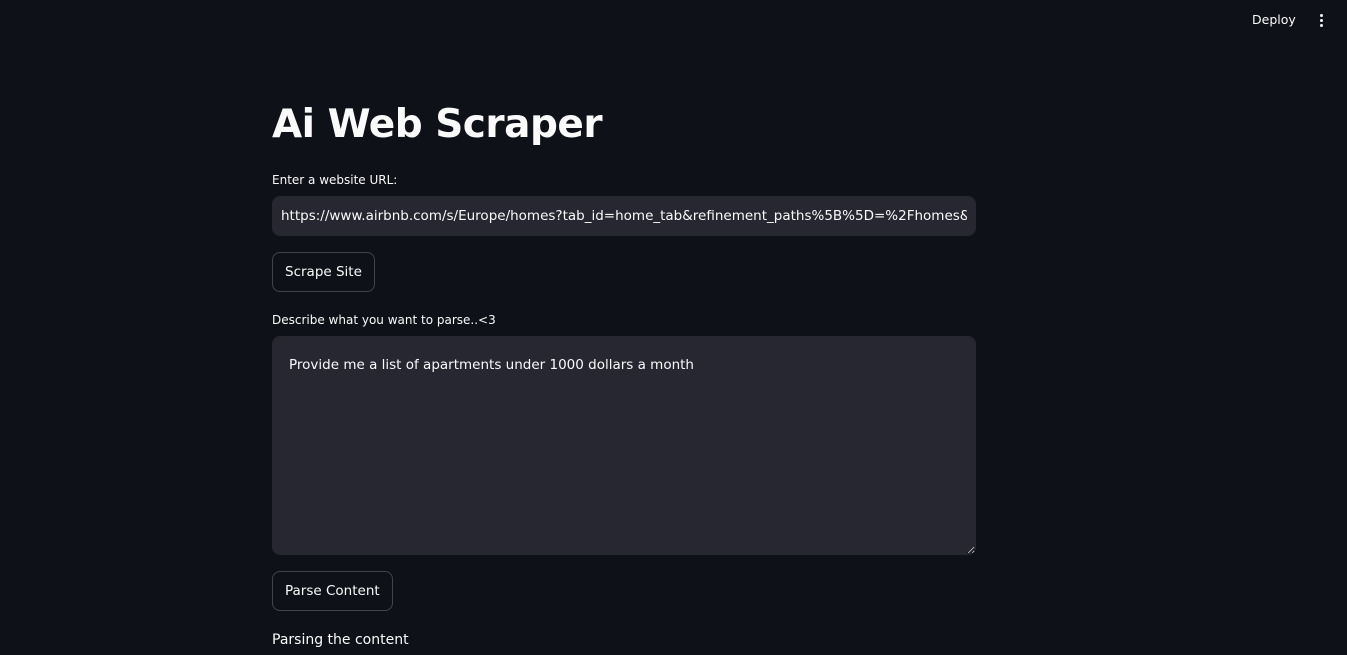  Describe the element at coordinates (323, 272) in the screenshot. I see `scrape-site-button: Scrape Site` at that location.